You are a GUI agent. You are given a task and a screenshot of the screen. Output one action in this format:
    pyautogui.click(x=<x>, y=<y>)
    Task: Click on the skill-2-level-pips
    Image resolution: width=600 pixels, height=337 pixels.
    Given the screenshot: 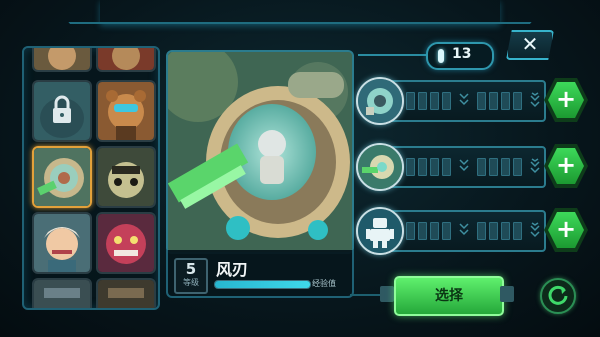 What is the action you would take?
    pyautogui.click(x=474, y=167)
    